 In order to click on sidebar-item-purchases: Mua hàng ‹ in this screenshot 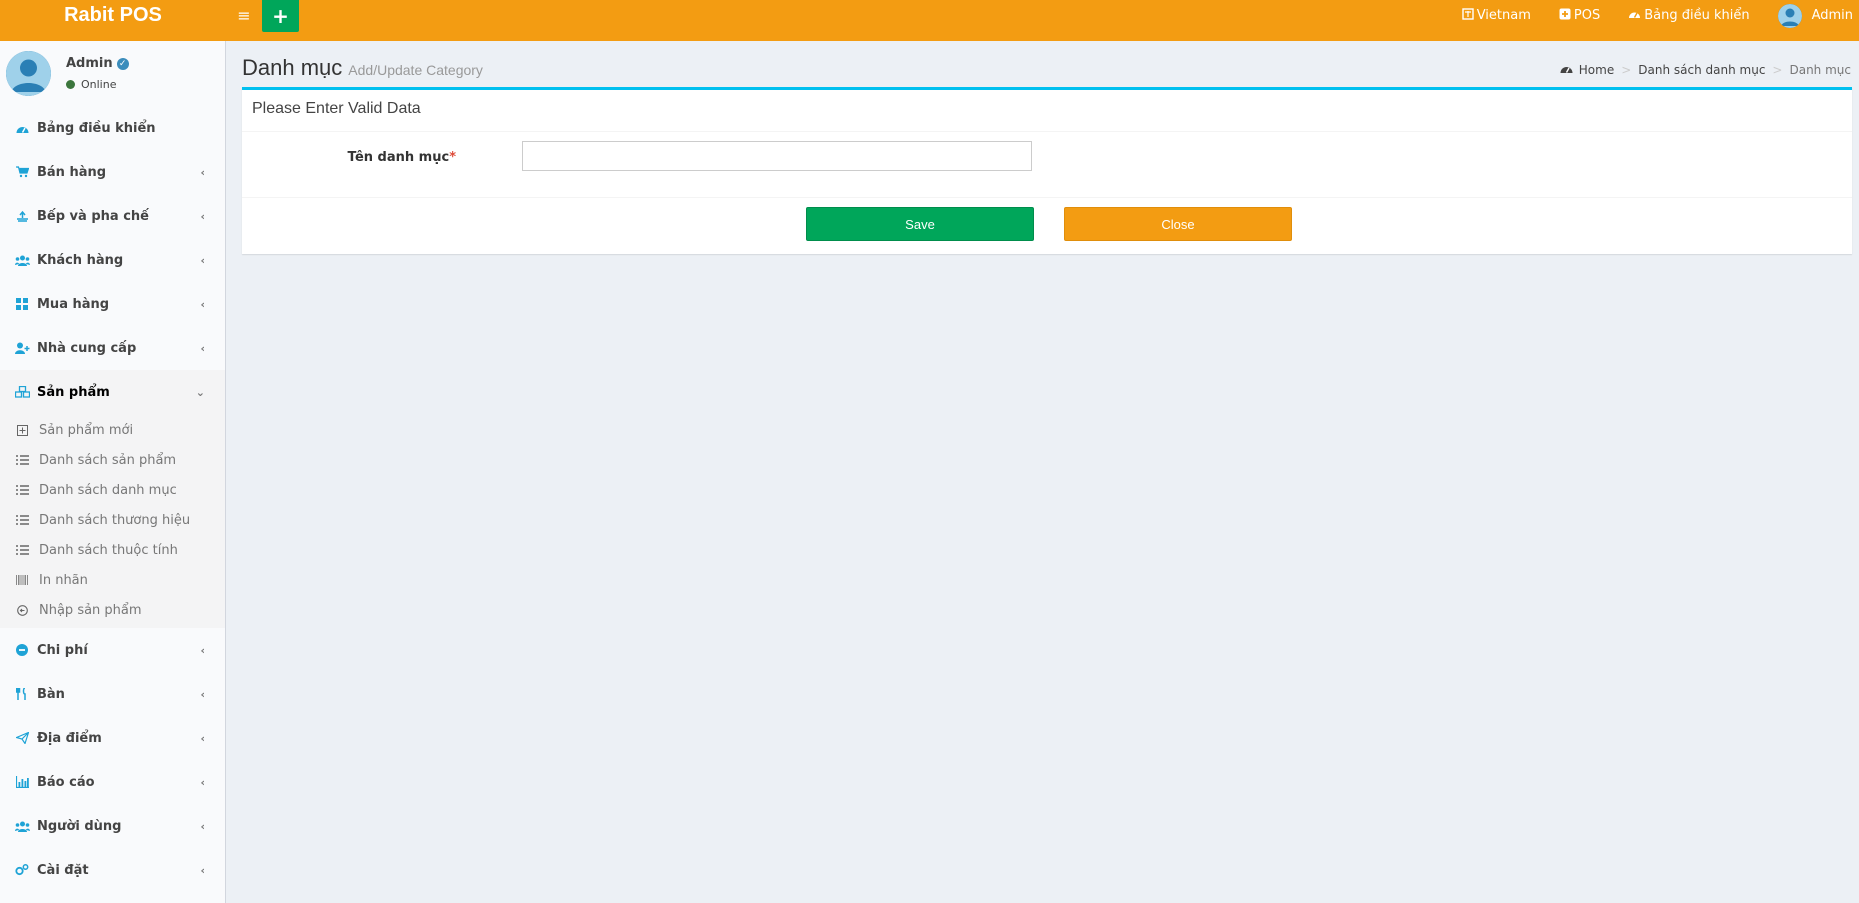, I will do `click(112, 304)`.